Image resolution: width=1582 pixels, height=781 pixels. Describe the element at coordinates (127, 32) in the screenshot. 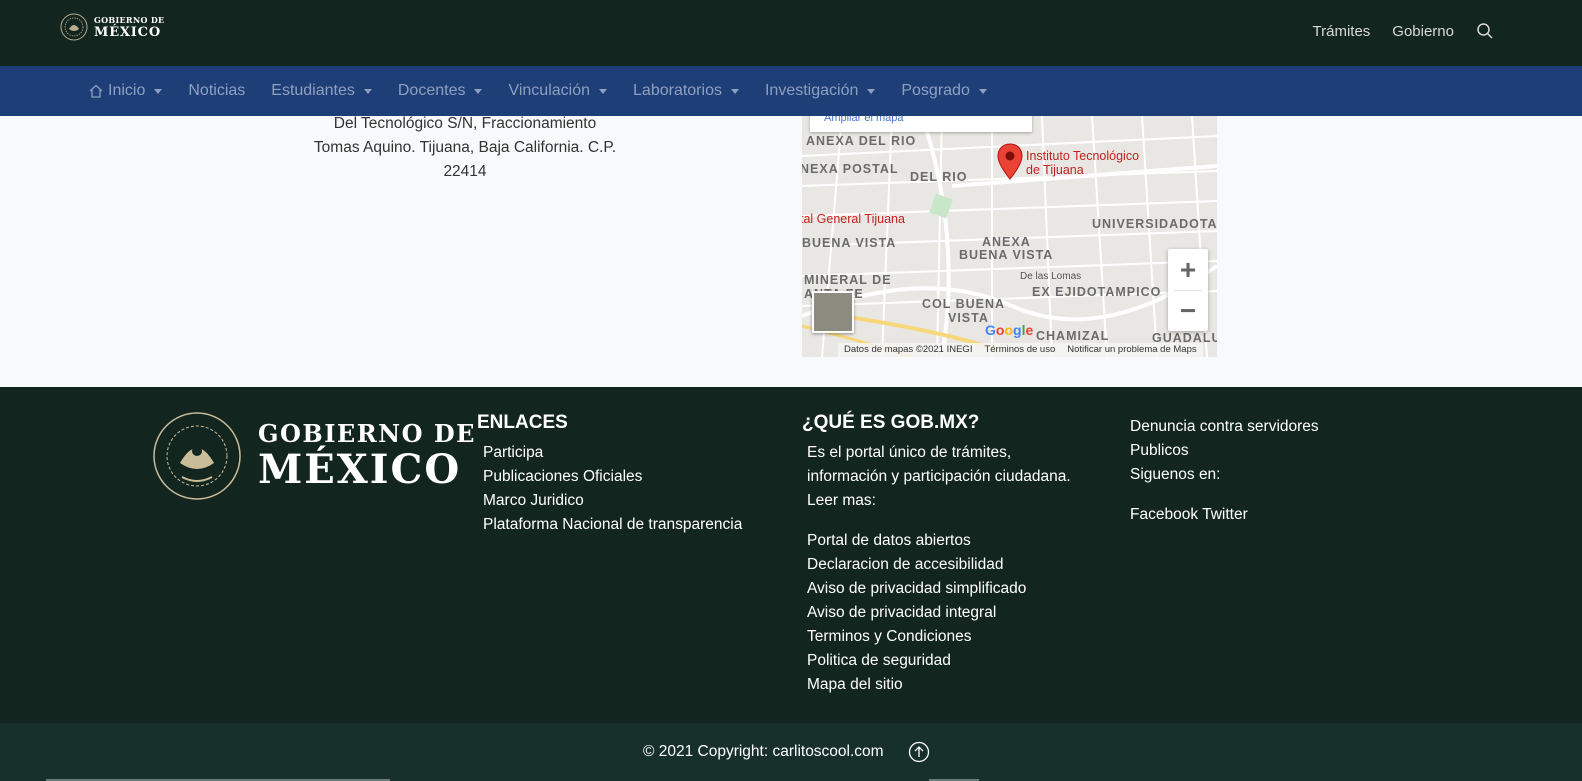

I see `logo-line-2: MÉXICO` at that location.